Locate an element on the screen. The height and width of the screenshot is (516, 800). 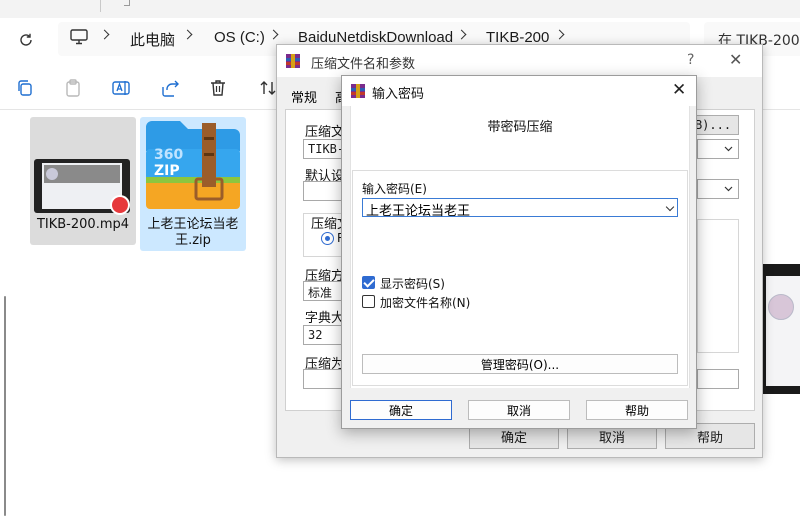
breadcrumb-item-this-pc: 此电脑 is located at coordinates (152, 39).